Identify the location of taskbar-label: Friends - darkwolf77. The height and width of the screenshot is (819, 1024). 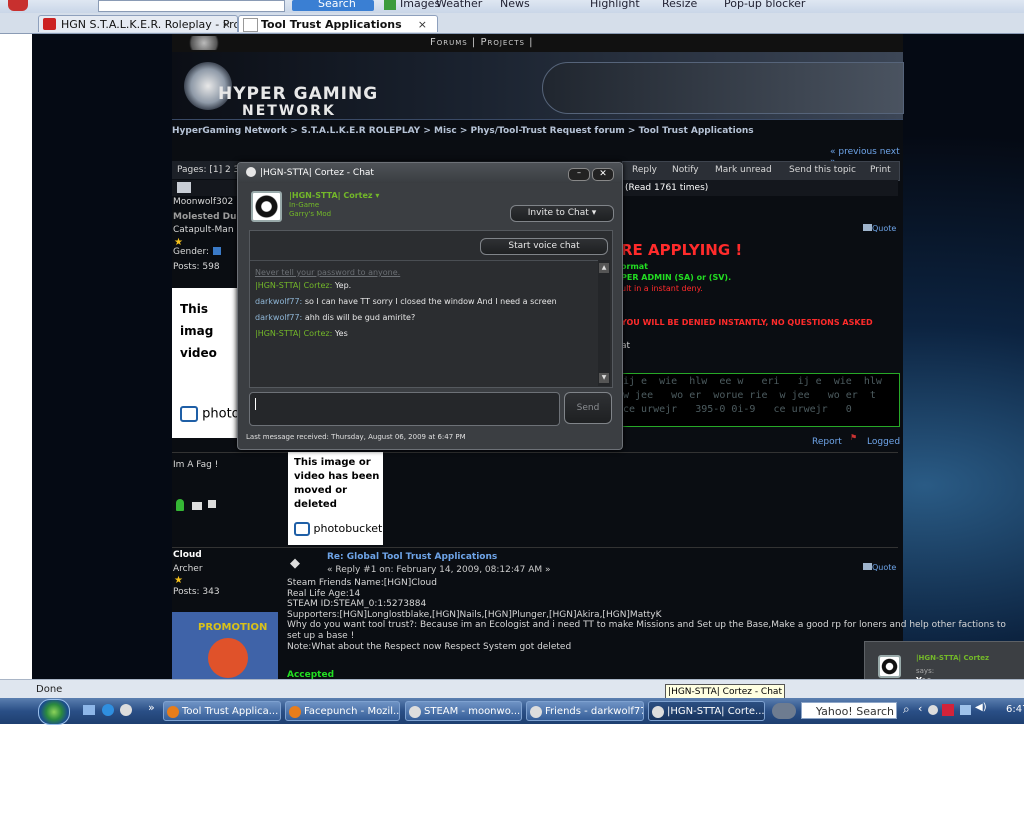
(594, 711).